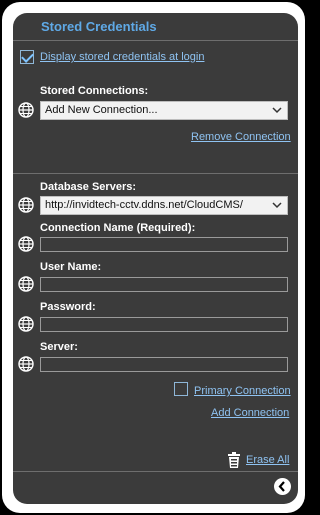 This screenshot has height=515, width=320. What do you see at coordinates (88, 187) in the screenshot?
I see `database-servers-label: Database Servers:` at bounding box center [88, 187].